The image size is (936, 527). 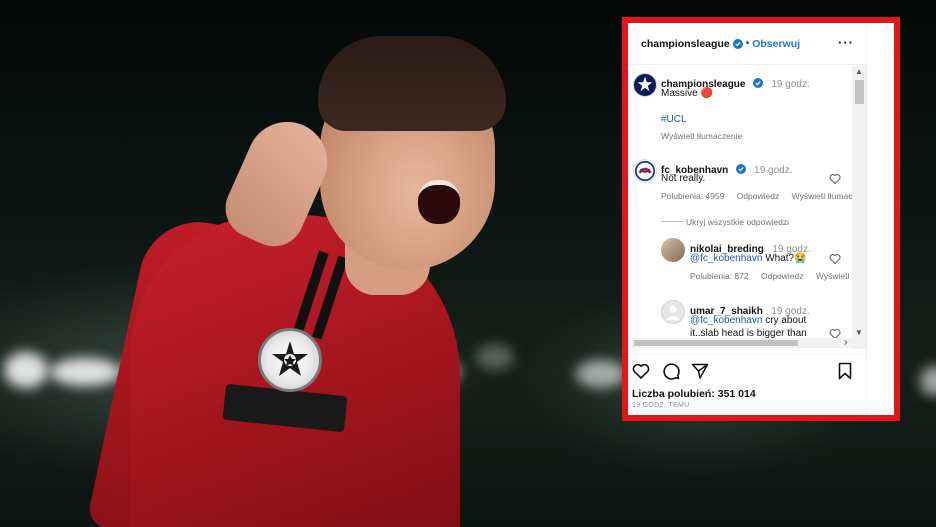 I want to click on share-icon, so click(x=700, y=371).